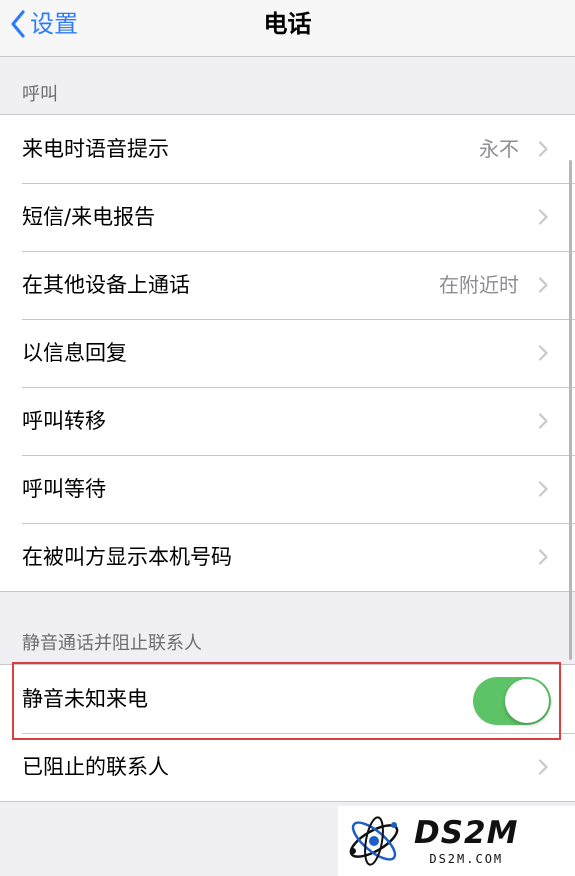  I want to click on row-label: 以信息回复, so click(74, 353).